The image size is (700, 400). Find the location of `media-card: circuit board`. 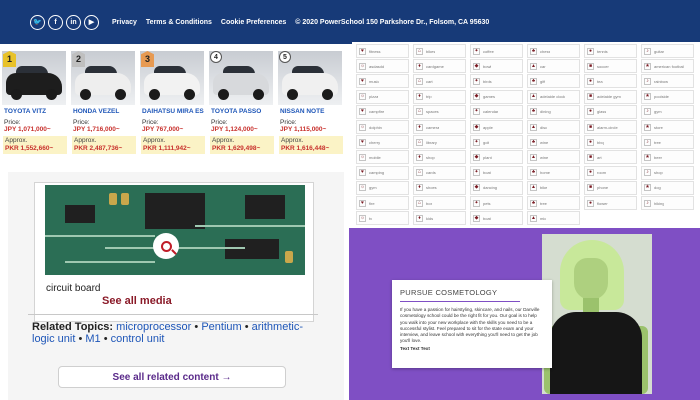

media-card: circuit board is located at coordinates (174, 252).